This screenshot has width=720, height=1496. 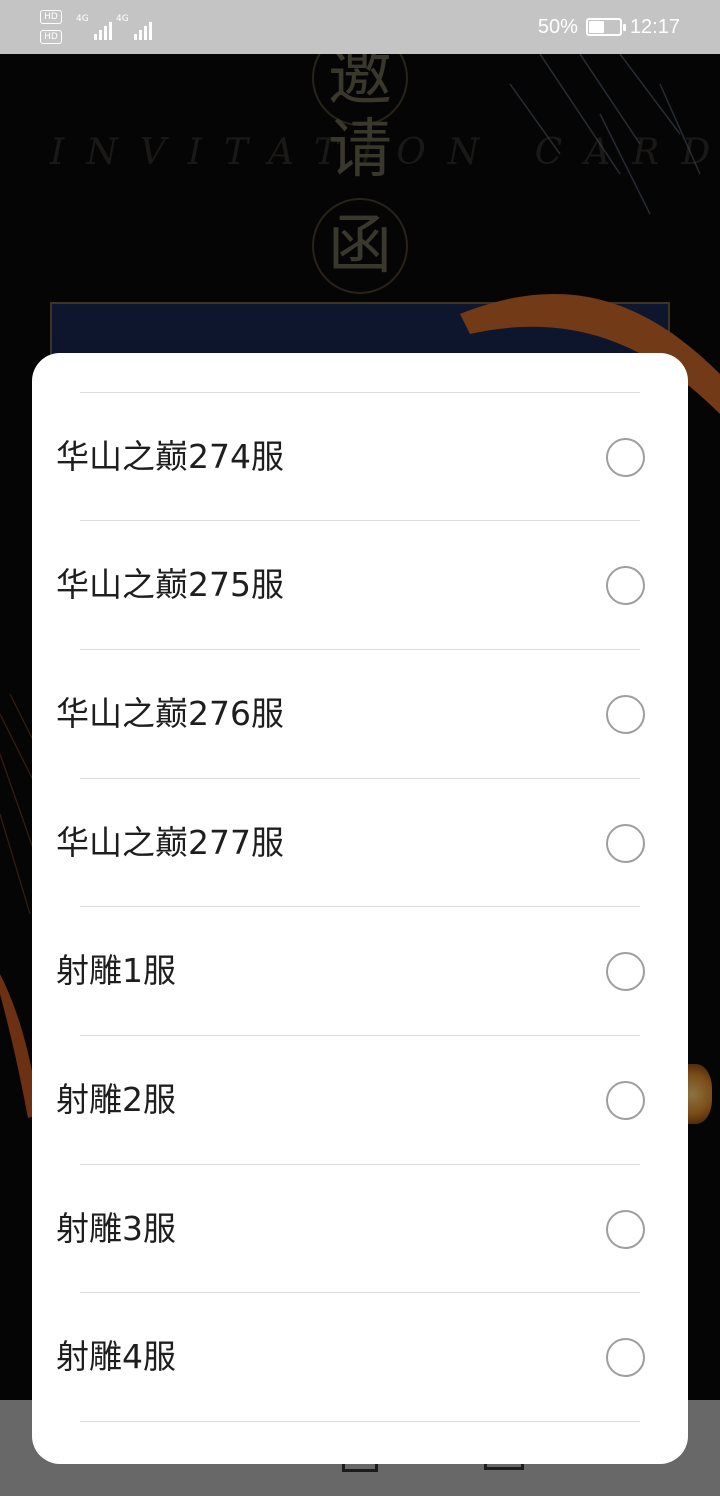 What do you see at coordinates (360, 971) in the screenshot?
I see `server-option: 射雕1服` at bounding box center [360, 971].